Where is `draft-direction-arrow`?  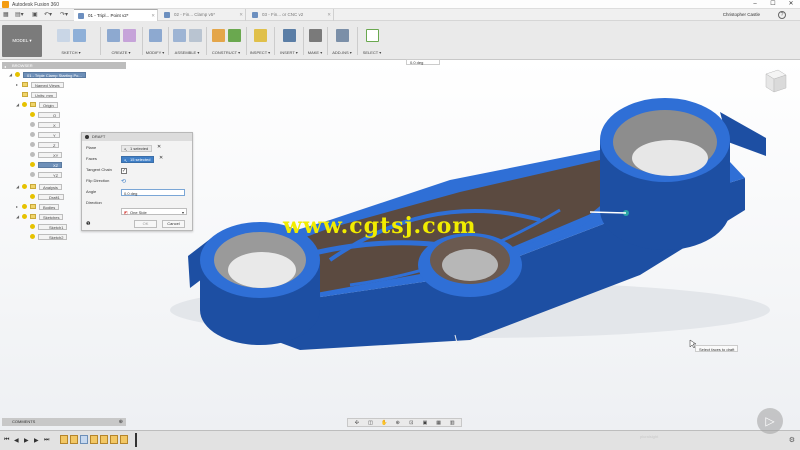 draft-direction-arrow is located at coordinates (608, 212).